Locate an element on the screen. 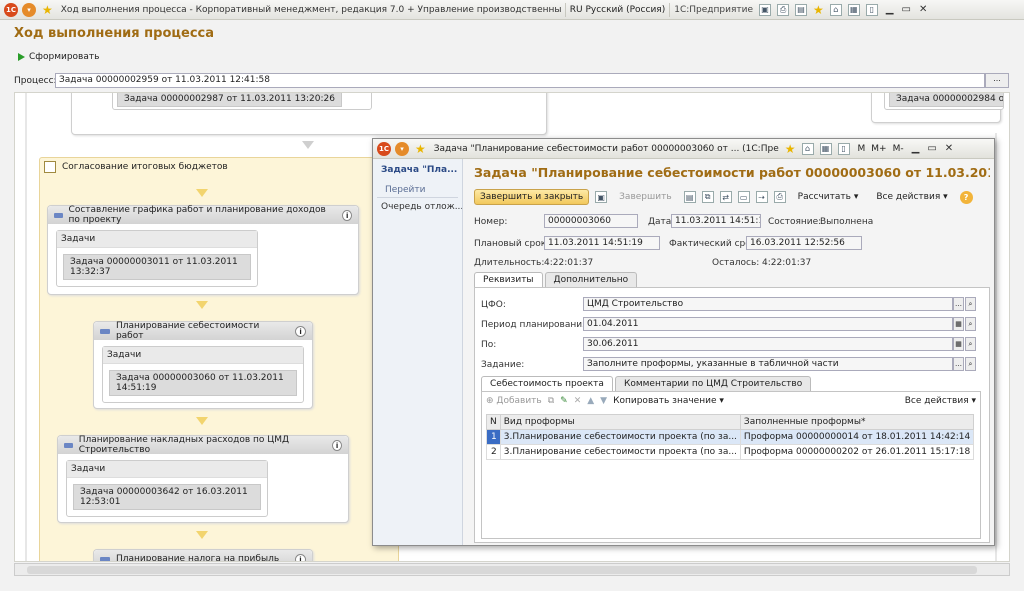 This screenshot has width=1024, height=591. tab-comments: Комментарии по ЦМД Строительство is located at coordinates (713, 383).